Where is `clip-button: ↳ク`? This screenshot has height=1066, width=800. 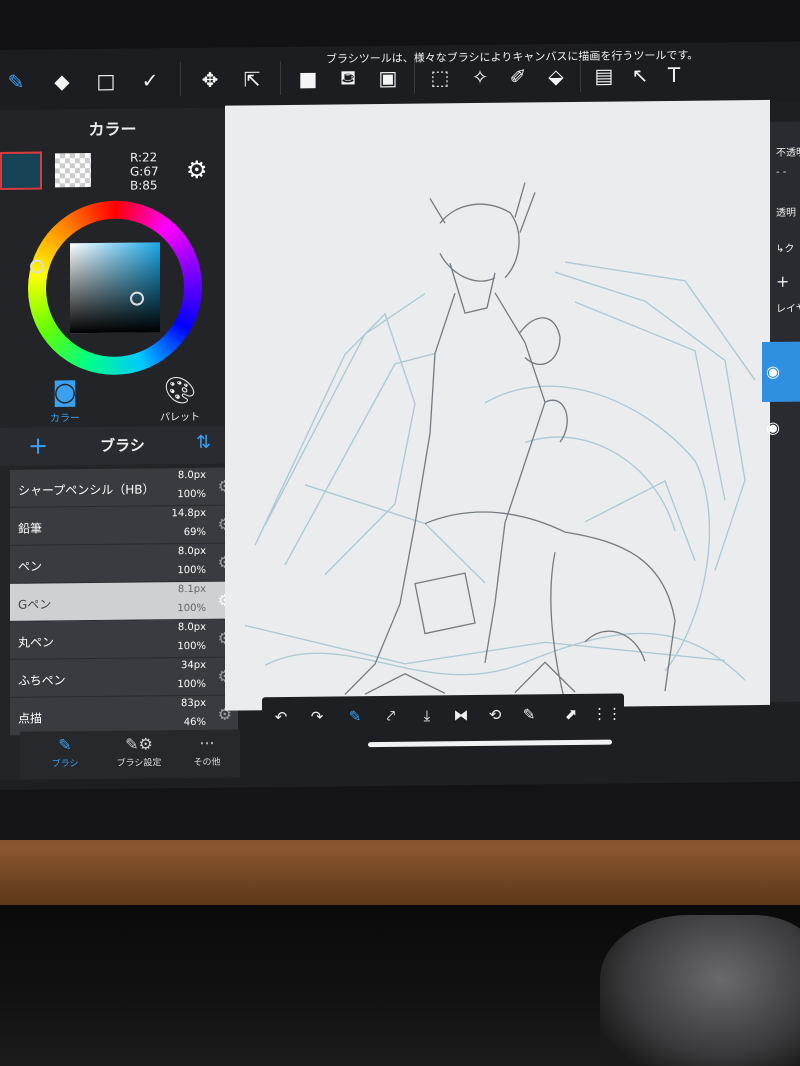 clip-button: ↳ク is located at coordinates (785, 247).